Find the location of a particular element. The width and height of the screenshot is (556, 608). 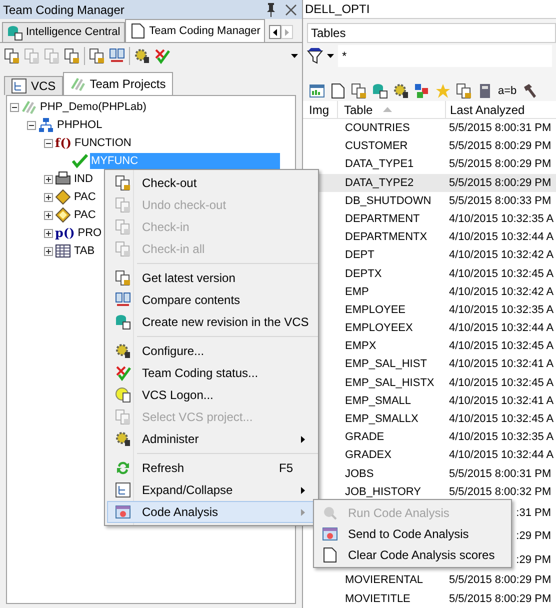

table-cell: MOVIERENTAL is located at coordinates (384, 580).